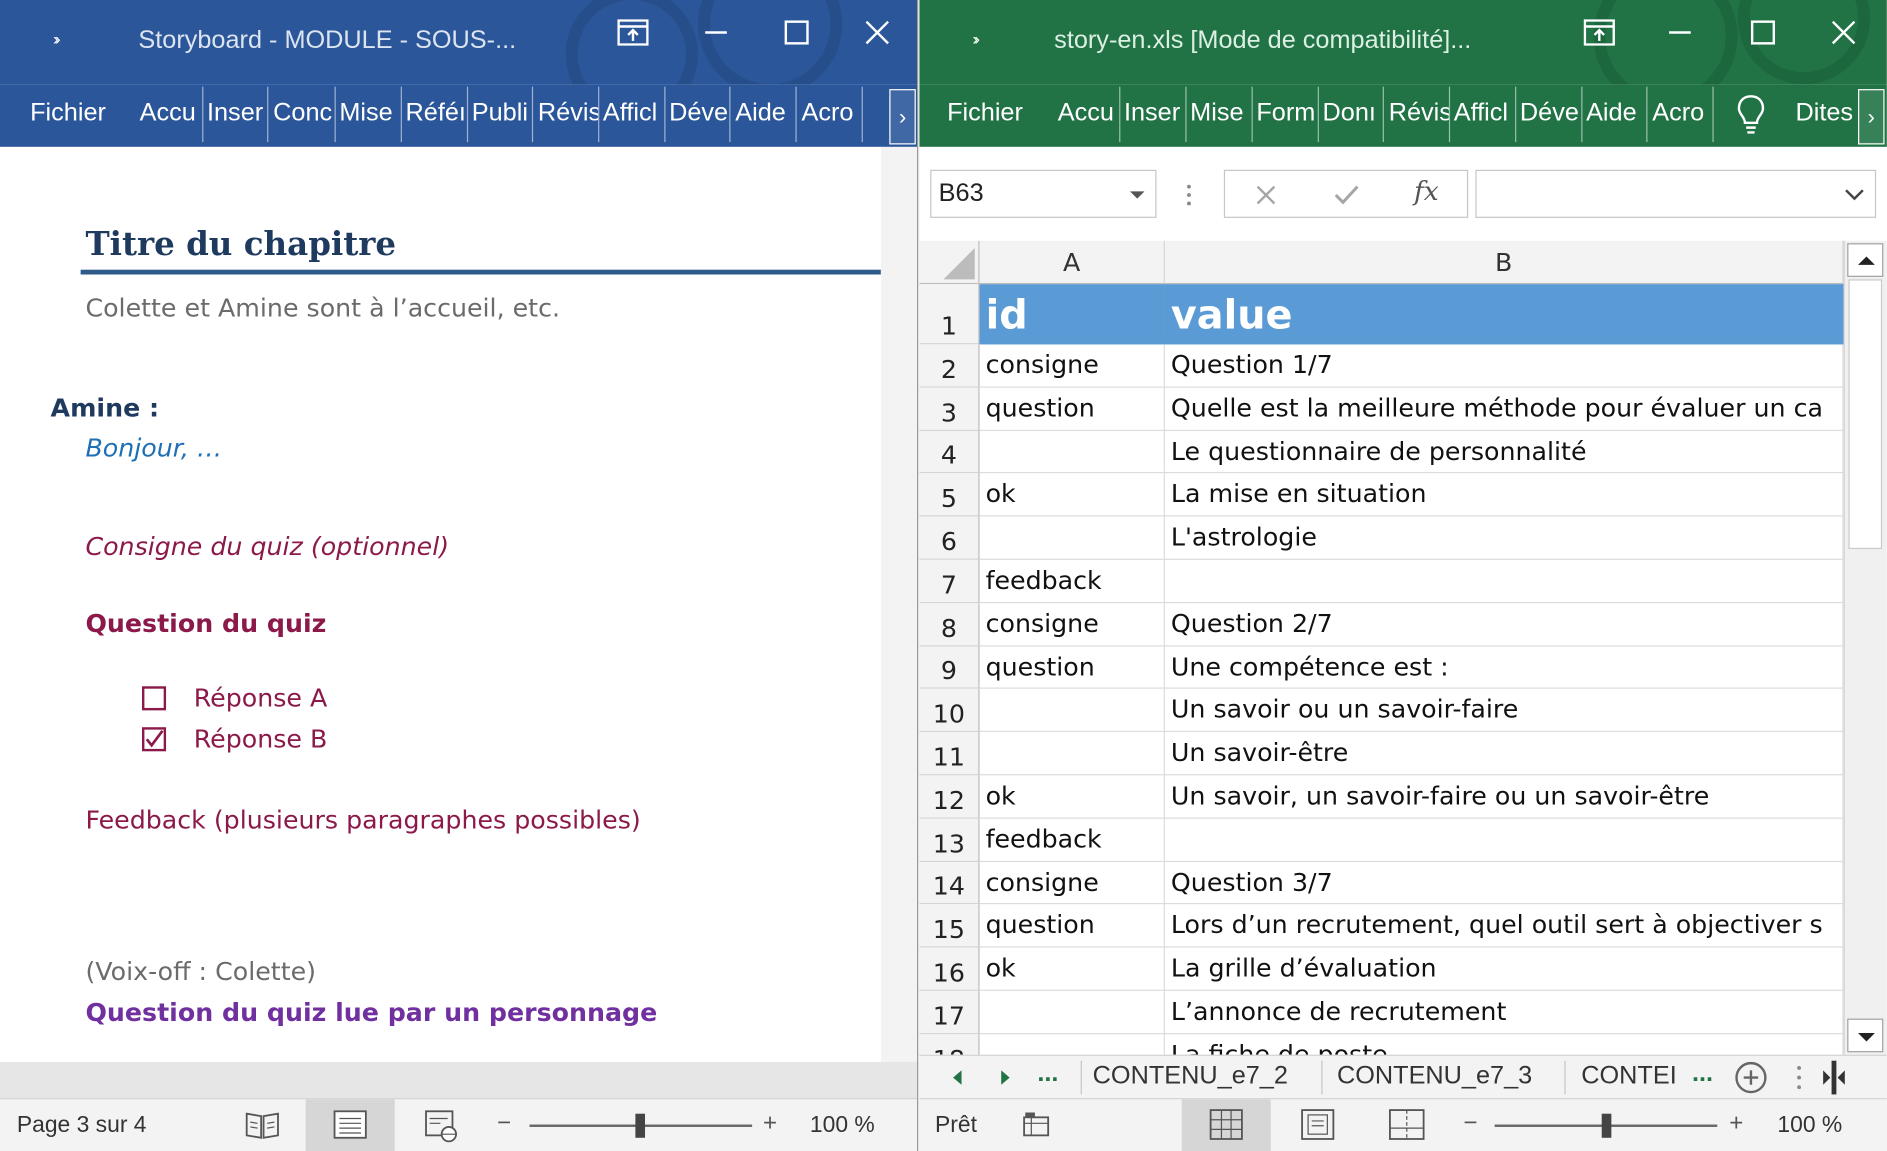  What do you see at coordinates (1834, 1078) in the screenshot?
I see `horizontal-split-icon` at bounding box center [1834, 1078].